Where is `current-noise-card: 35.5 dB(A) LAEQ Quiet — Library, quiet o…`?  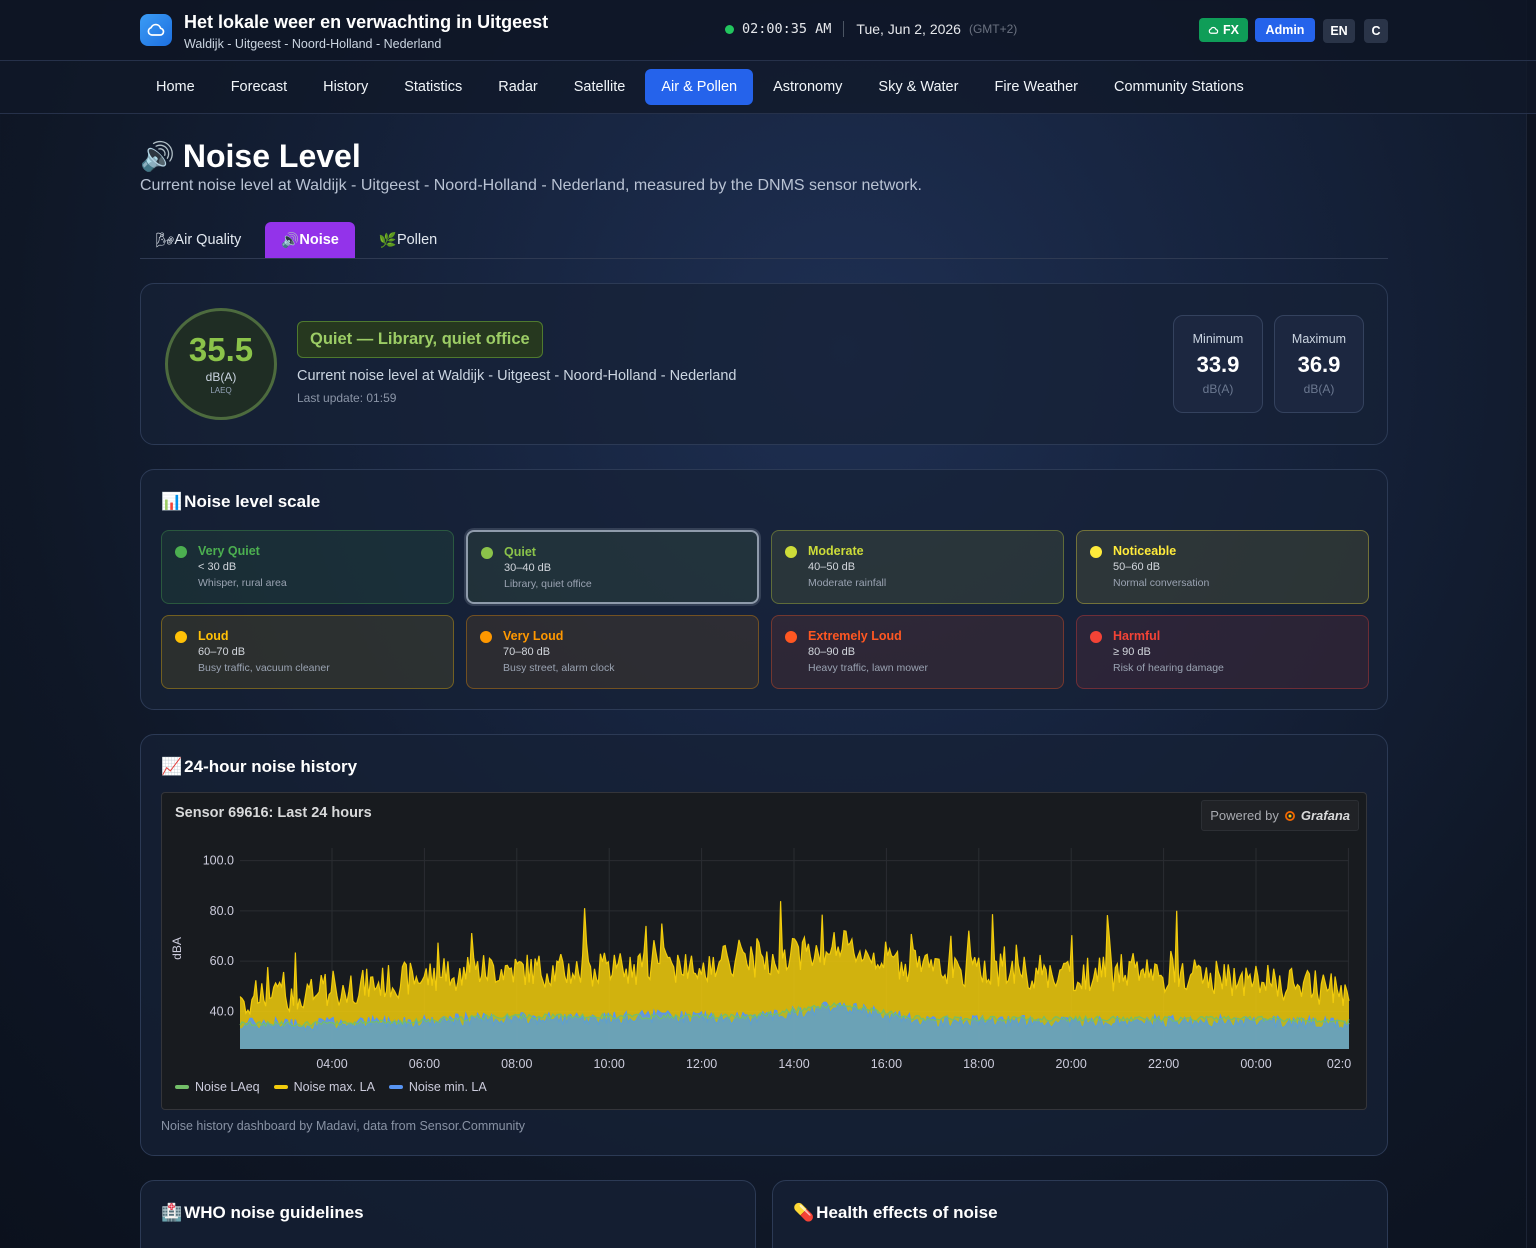 current-noise-card: 35.5 dB(A) LAEQ Quiet — Library, quiet o… is located at coordinates (764, 364).